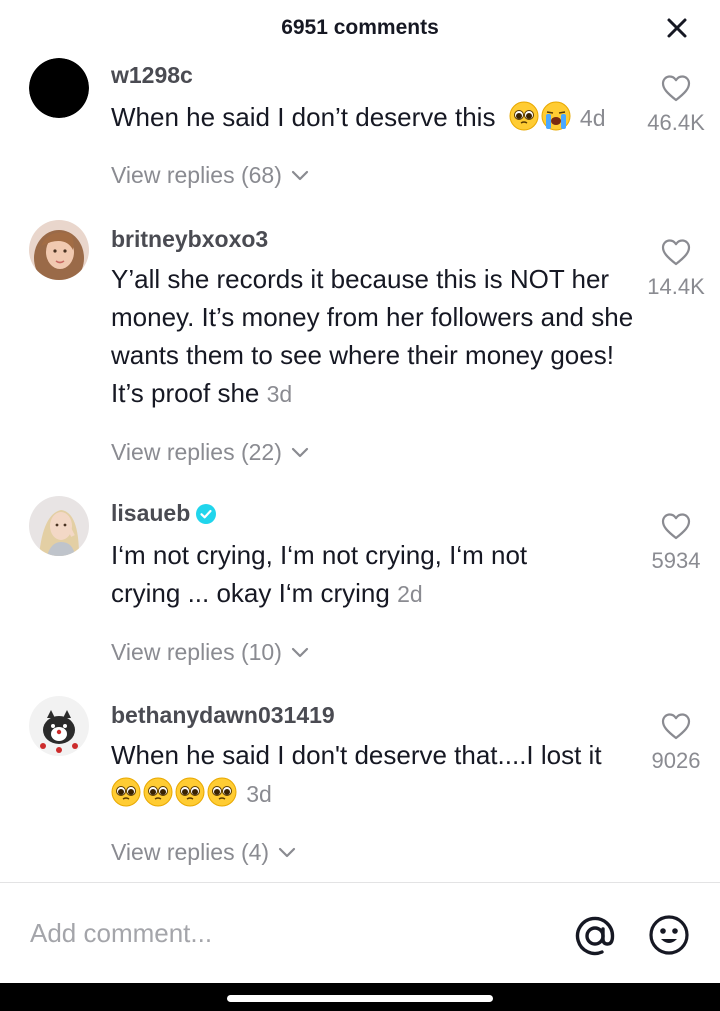 The width and height of the screenshot is (720, 1011). What do you see at coordinates (210, 452) in the screenshot?
I see `view-replies-button: View replies (22)` at bounding box center [210, 452].